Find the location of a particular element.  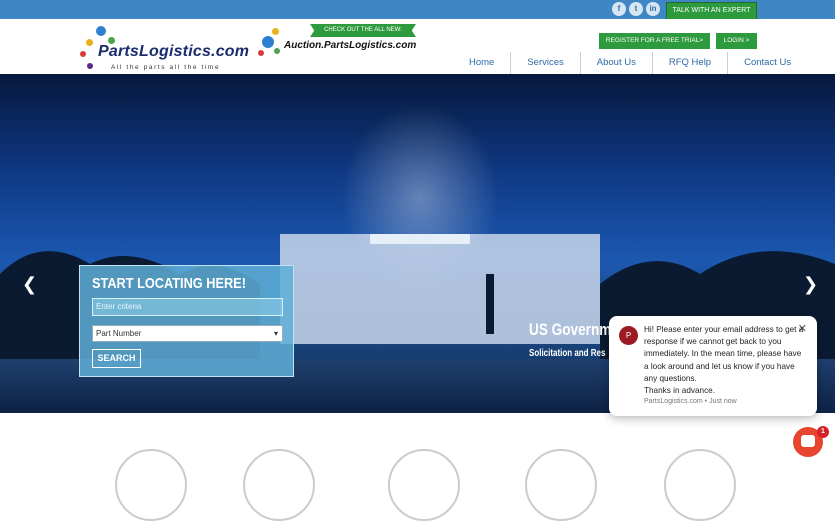

facebook-icon: f is located at coordinates (619, 9).